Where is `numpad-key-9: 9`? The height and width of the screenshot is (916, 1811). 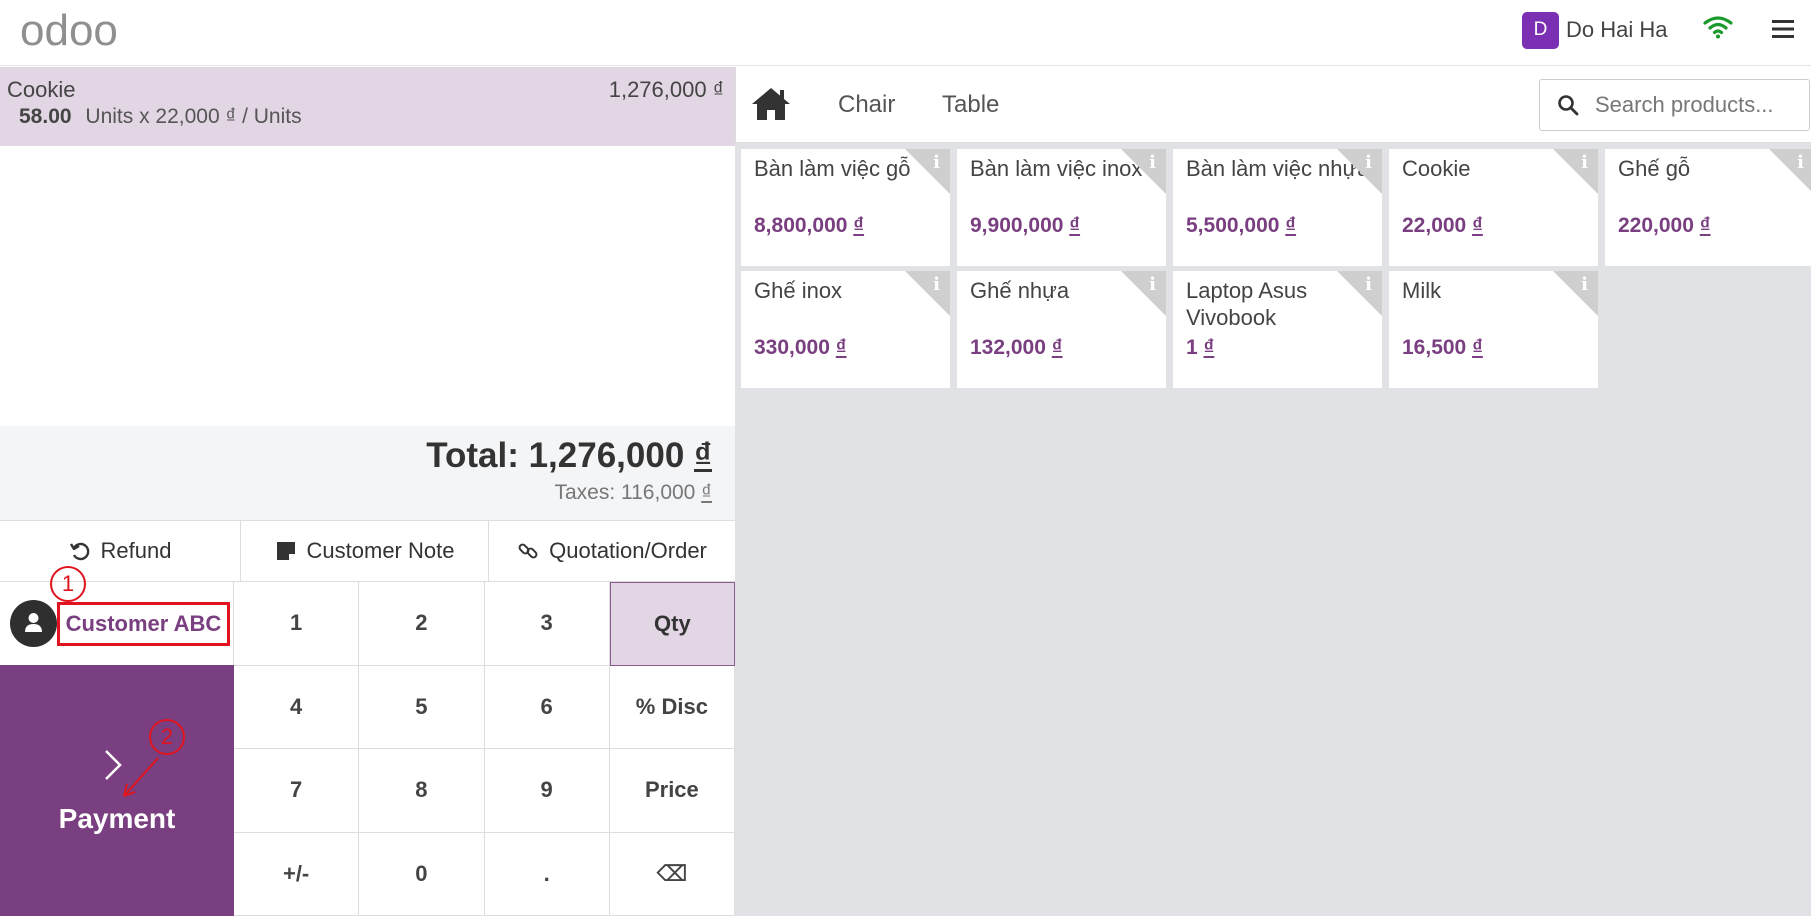
numpad-key-9: 9 is located at coordinates (547, 791).